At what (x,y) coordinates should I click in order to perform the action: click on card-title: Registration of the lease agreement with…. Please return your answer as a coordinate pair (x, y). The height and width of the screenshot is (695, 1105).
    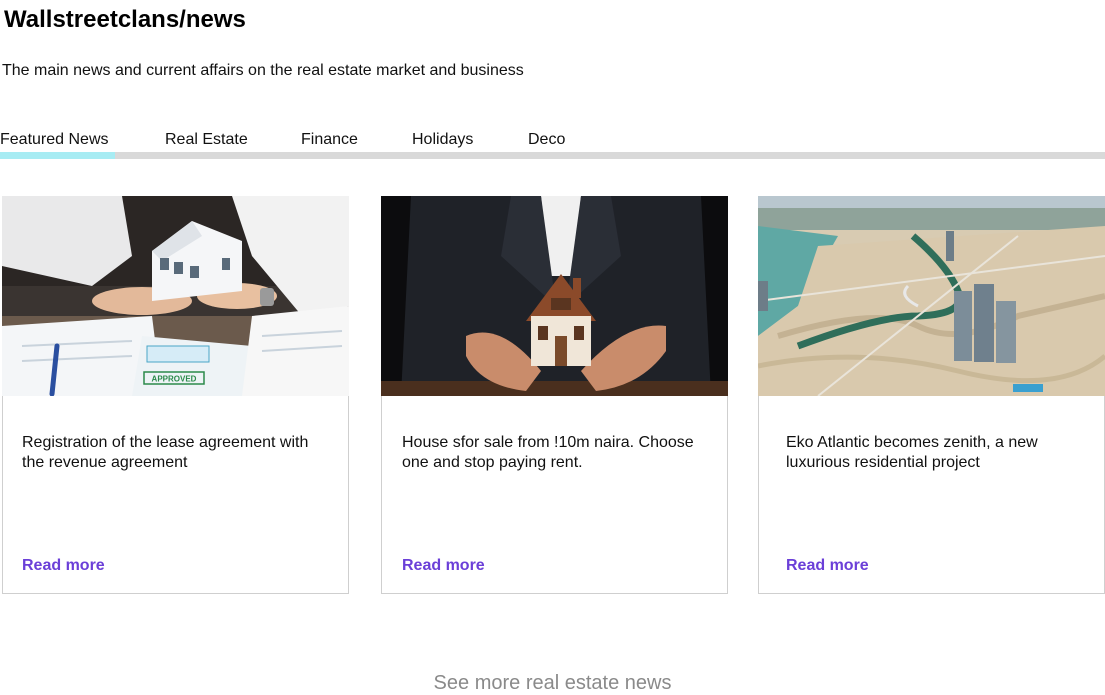
    Looking at the image, I should click on (165, 452).